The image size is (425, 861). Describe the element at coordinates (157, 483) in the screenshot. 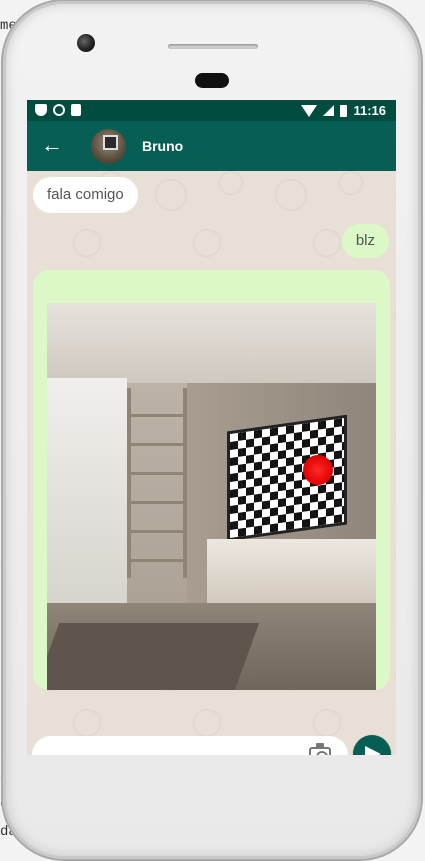

I see `photo-ladder-shelf` at that location.